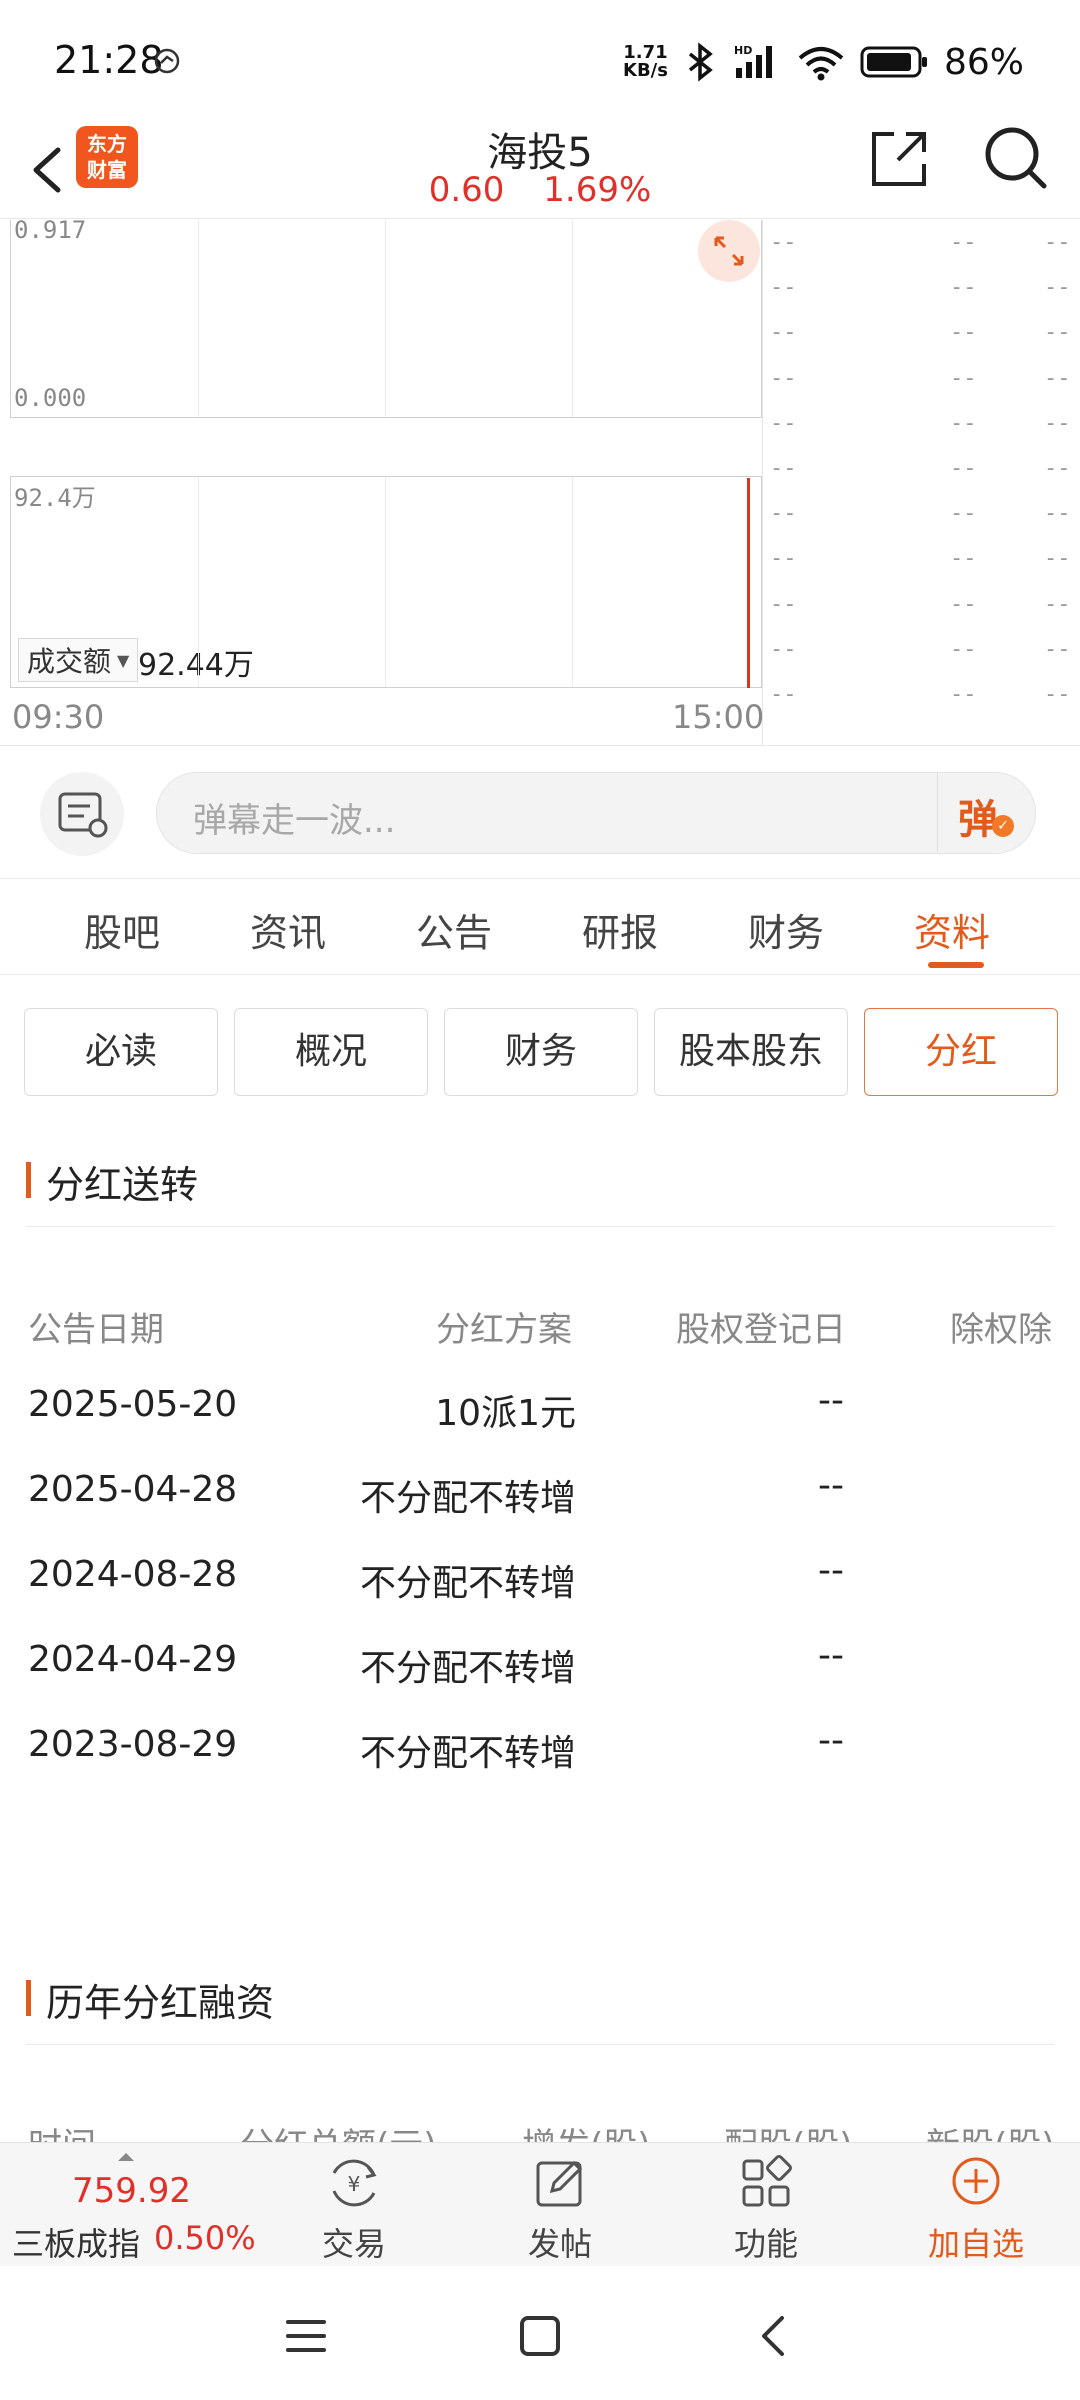  I want to click on add-watchlist-button: 加自选, so click(976, 2208).